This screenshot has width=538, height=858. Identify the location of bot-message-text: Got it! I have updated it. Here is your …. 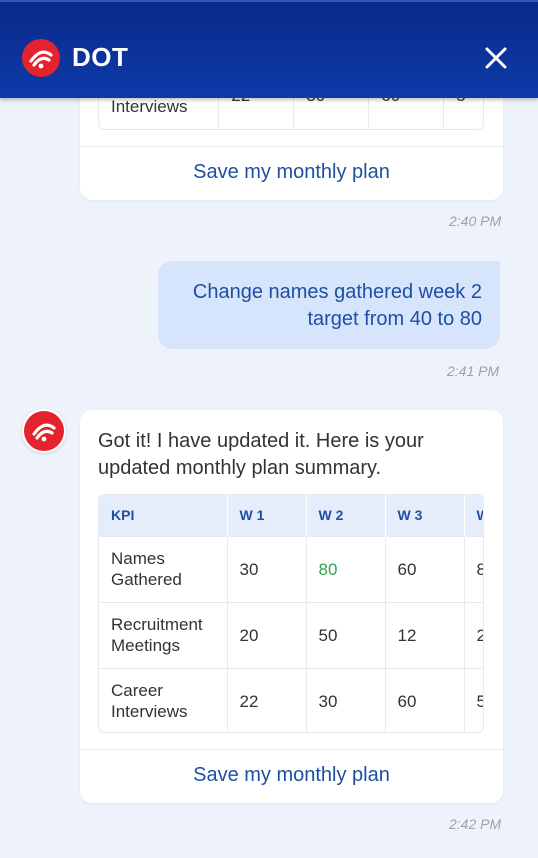
(261, 454).